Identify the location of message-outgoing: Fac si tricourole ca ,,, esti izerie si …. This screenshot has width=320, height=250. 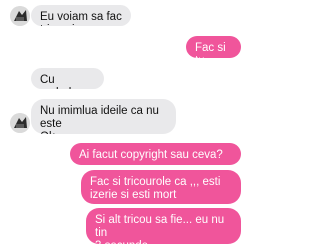
(161, 187).